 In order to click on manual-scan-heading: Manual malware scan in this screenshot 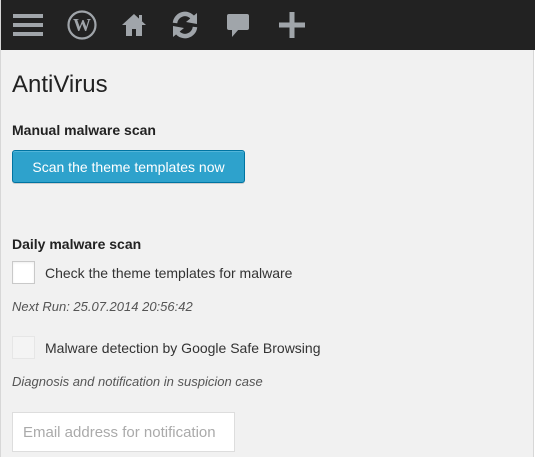, I will do `click(84, 130)`.